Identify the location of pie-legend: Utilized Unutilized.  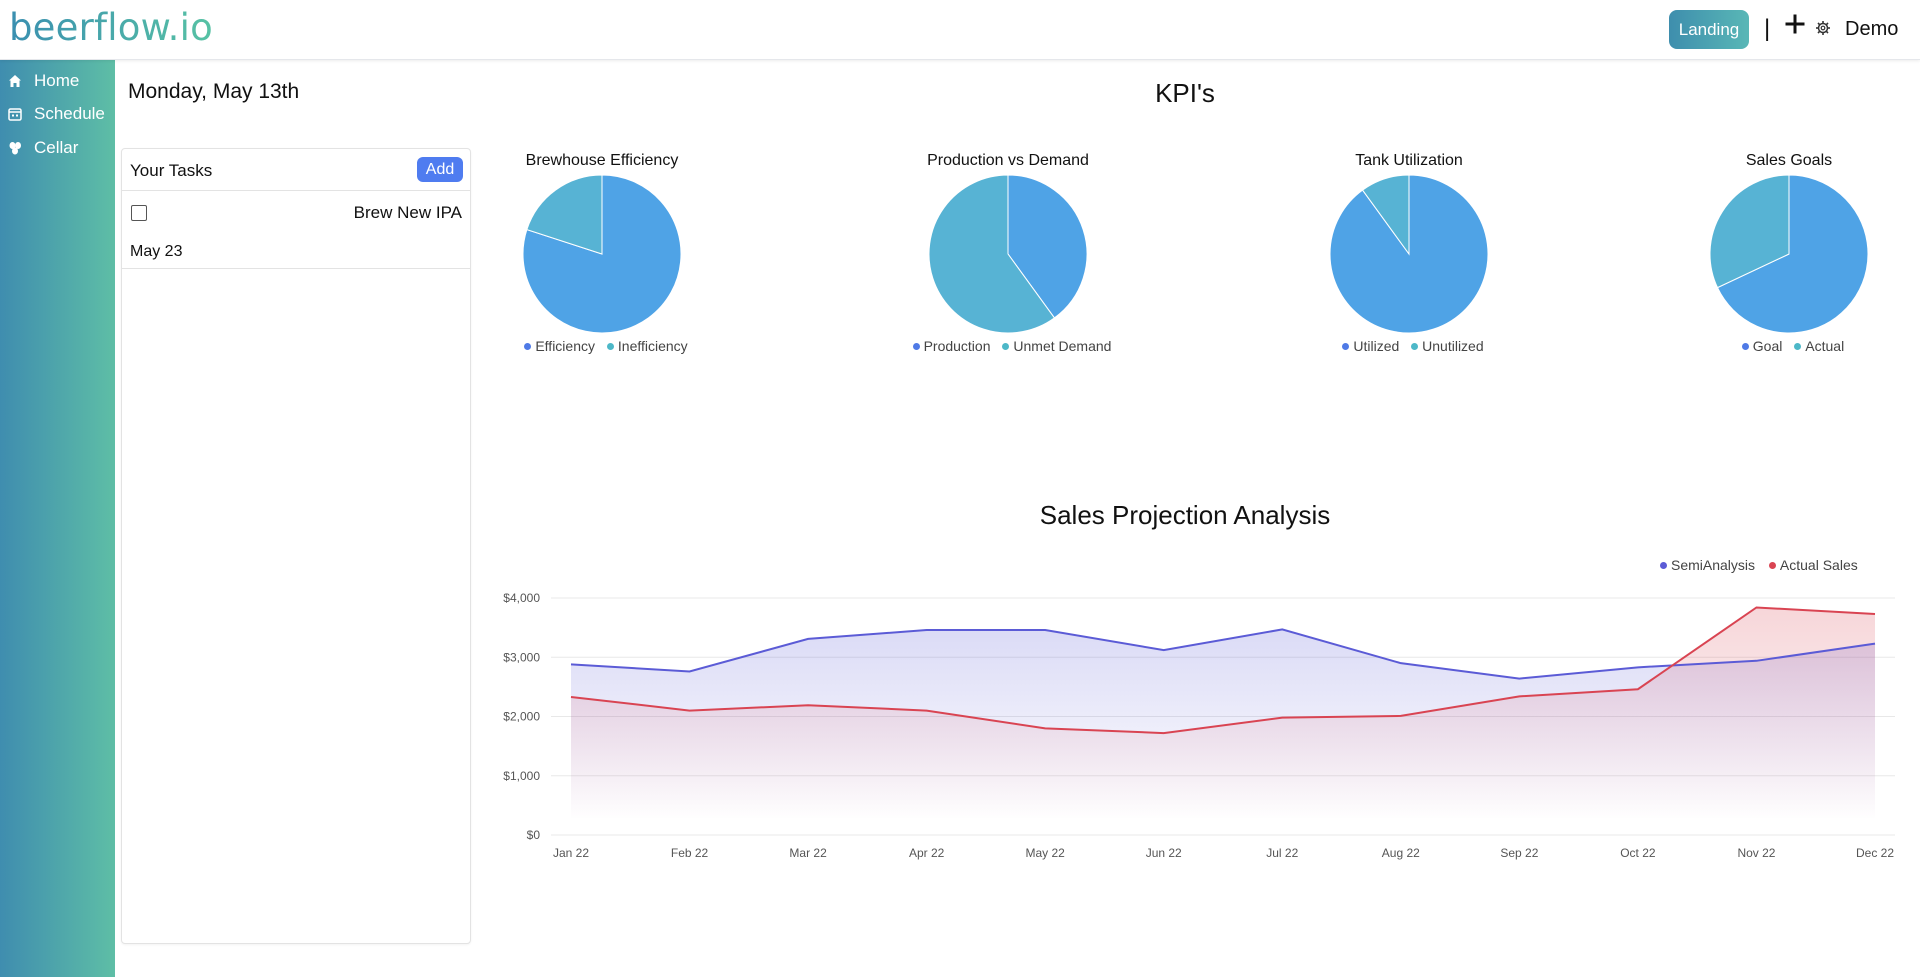
(1409, 346).